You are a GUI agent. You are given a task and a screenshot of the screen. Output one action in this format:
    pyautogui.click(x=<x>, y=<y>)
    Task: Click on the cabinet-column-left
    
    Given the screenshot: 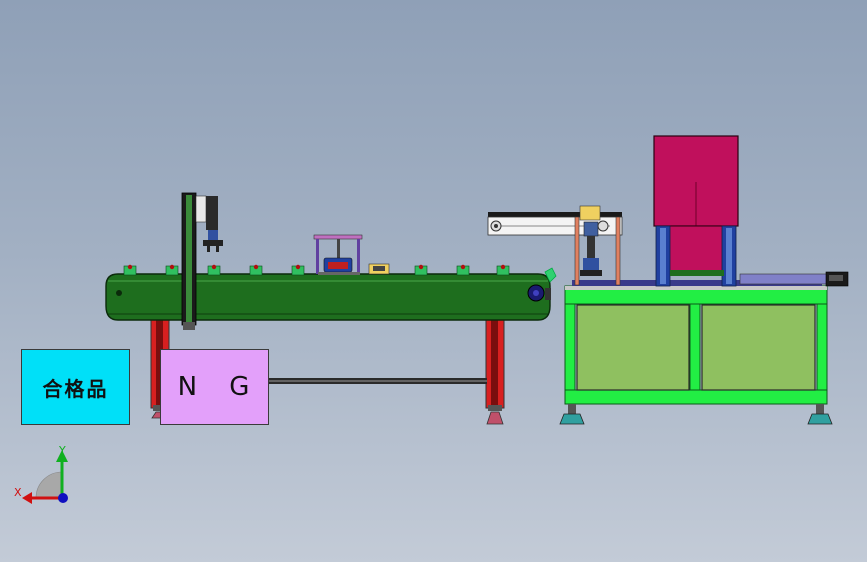 What is the action you would take?
    pyautogui.click(x=663, y=256)
    